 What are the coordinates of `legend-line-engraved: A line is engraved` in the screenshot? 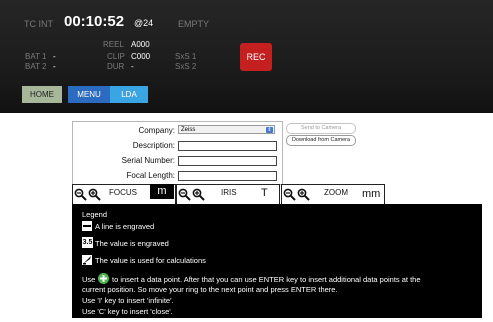 It's located at (125, 226).